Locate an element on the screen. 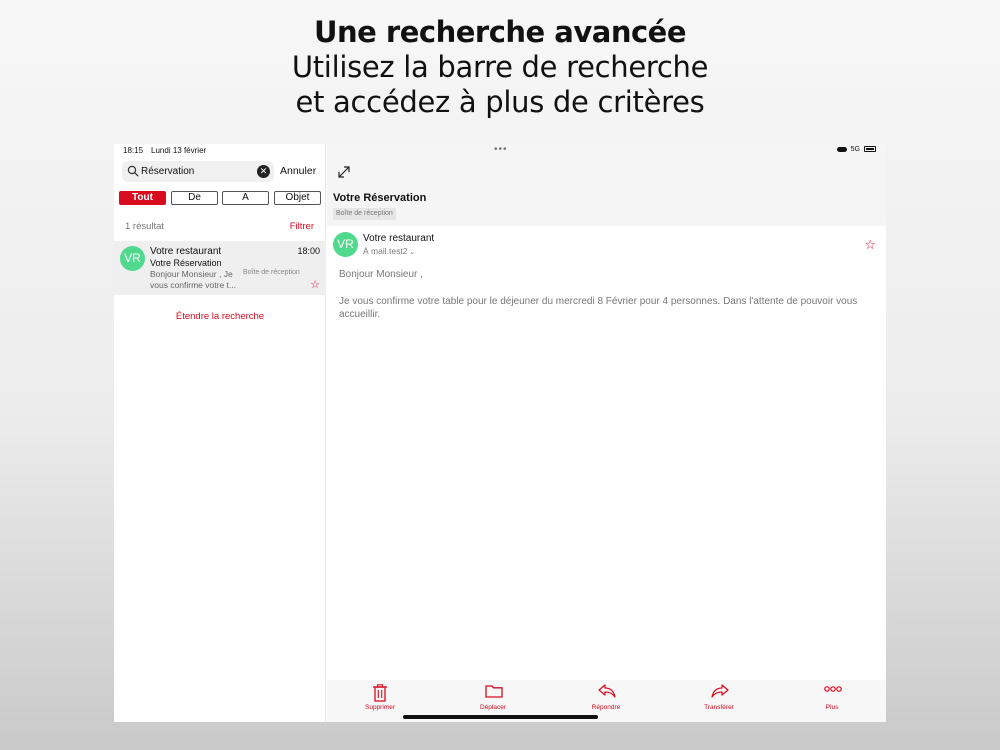 This screenshot has height=750, width=1000. clear-icon: ✕ is located at coordinates (263, 171).